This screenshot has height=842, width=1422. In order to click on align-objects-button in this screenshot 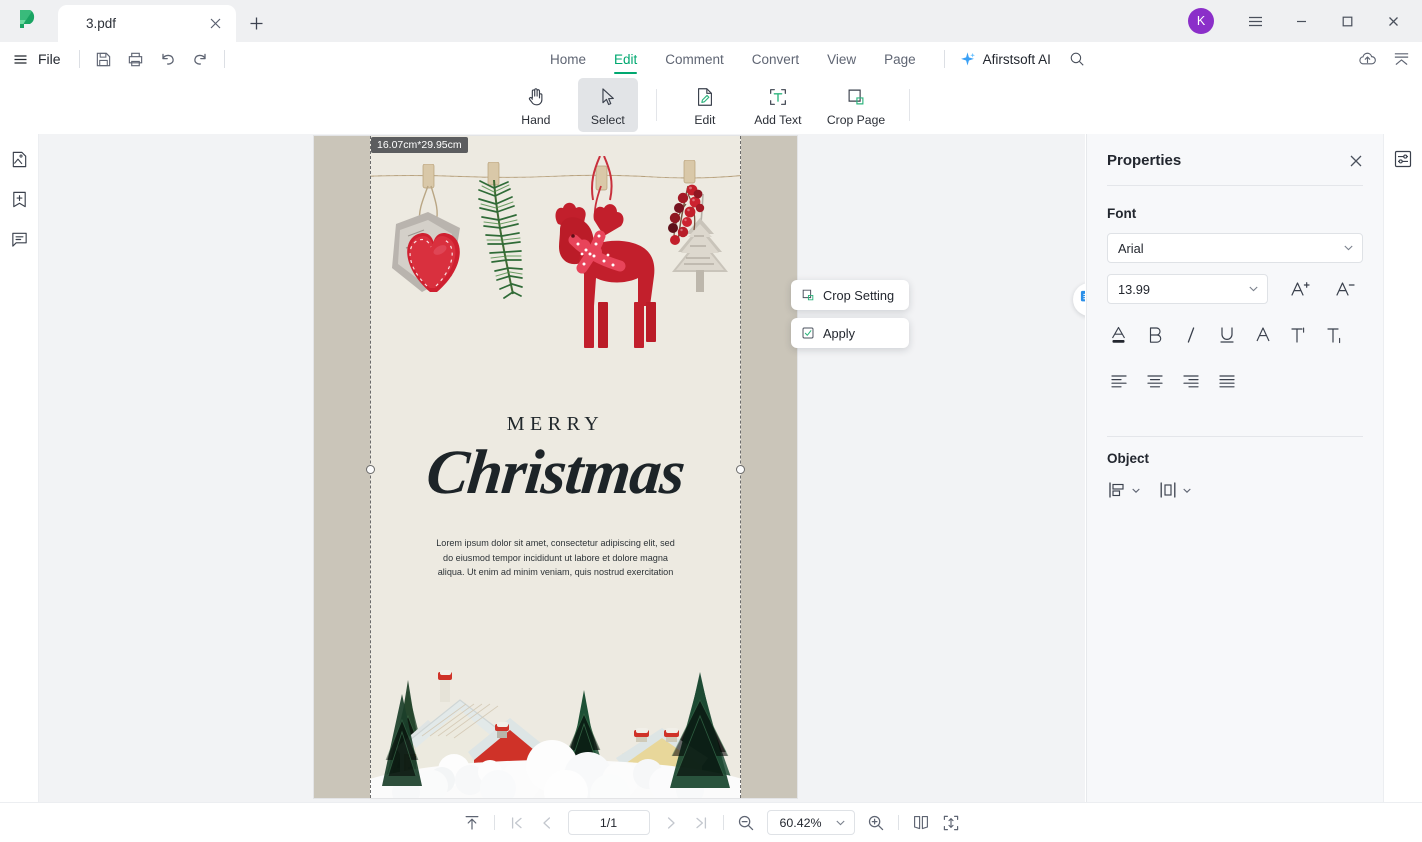, I will do `click(1123, 490)`.